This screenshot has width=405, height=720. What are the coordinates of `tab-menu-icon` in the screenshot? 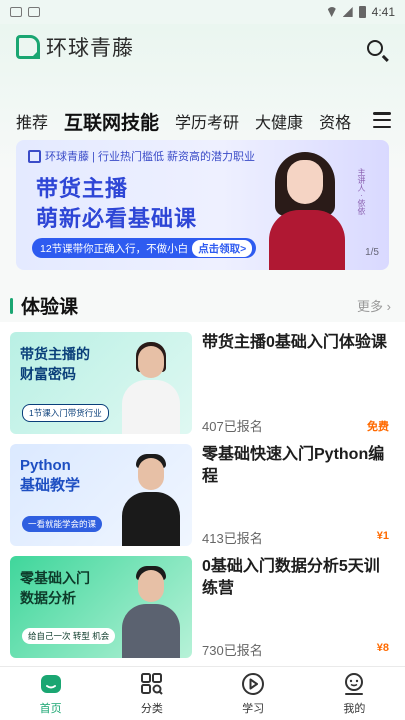 It's located at (382, 120).